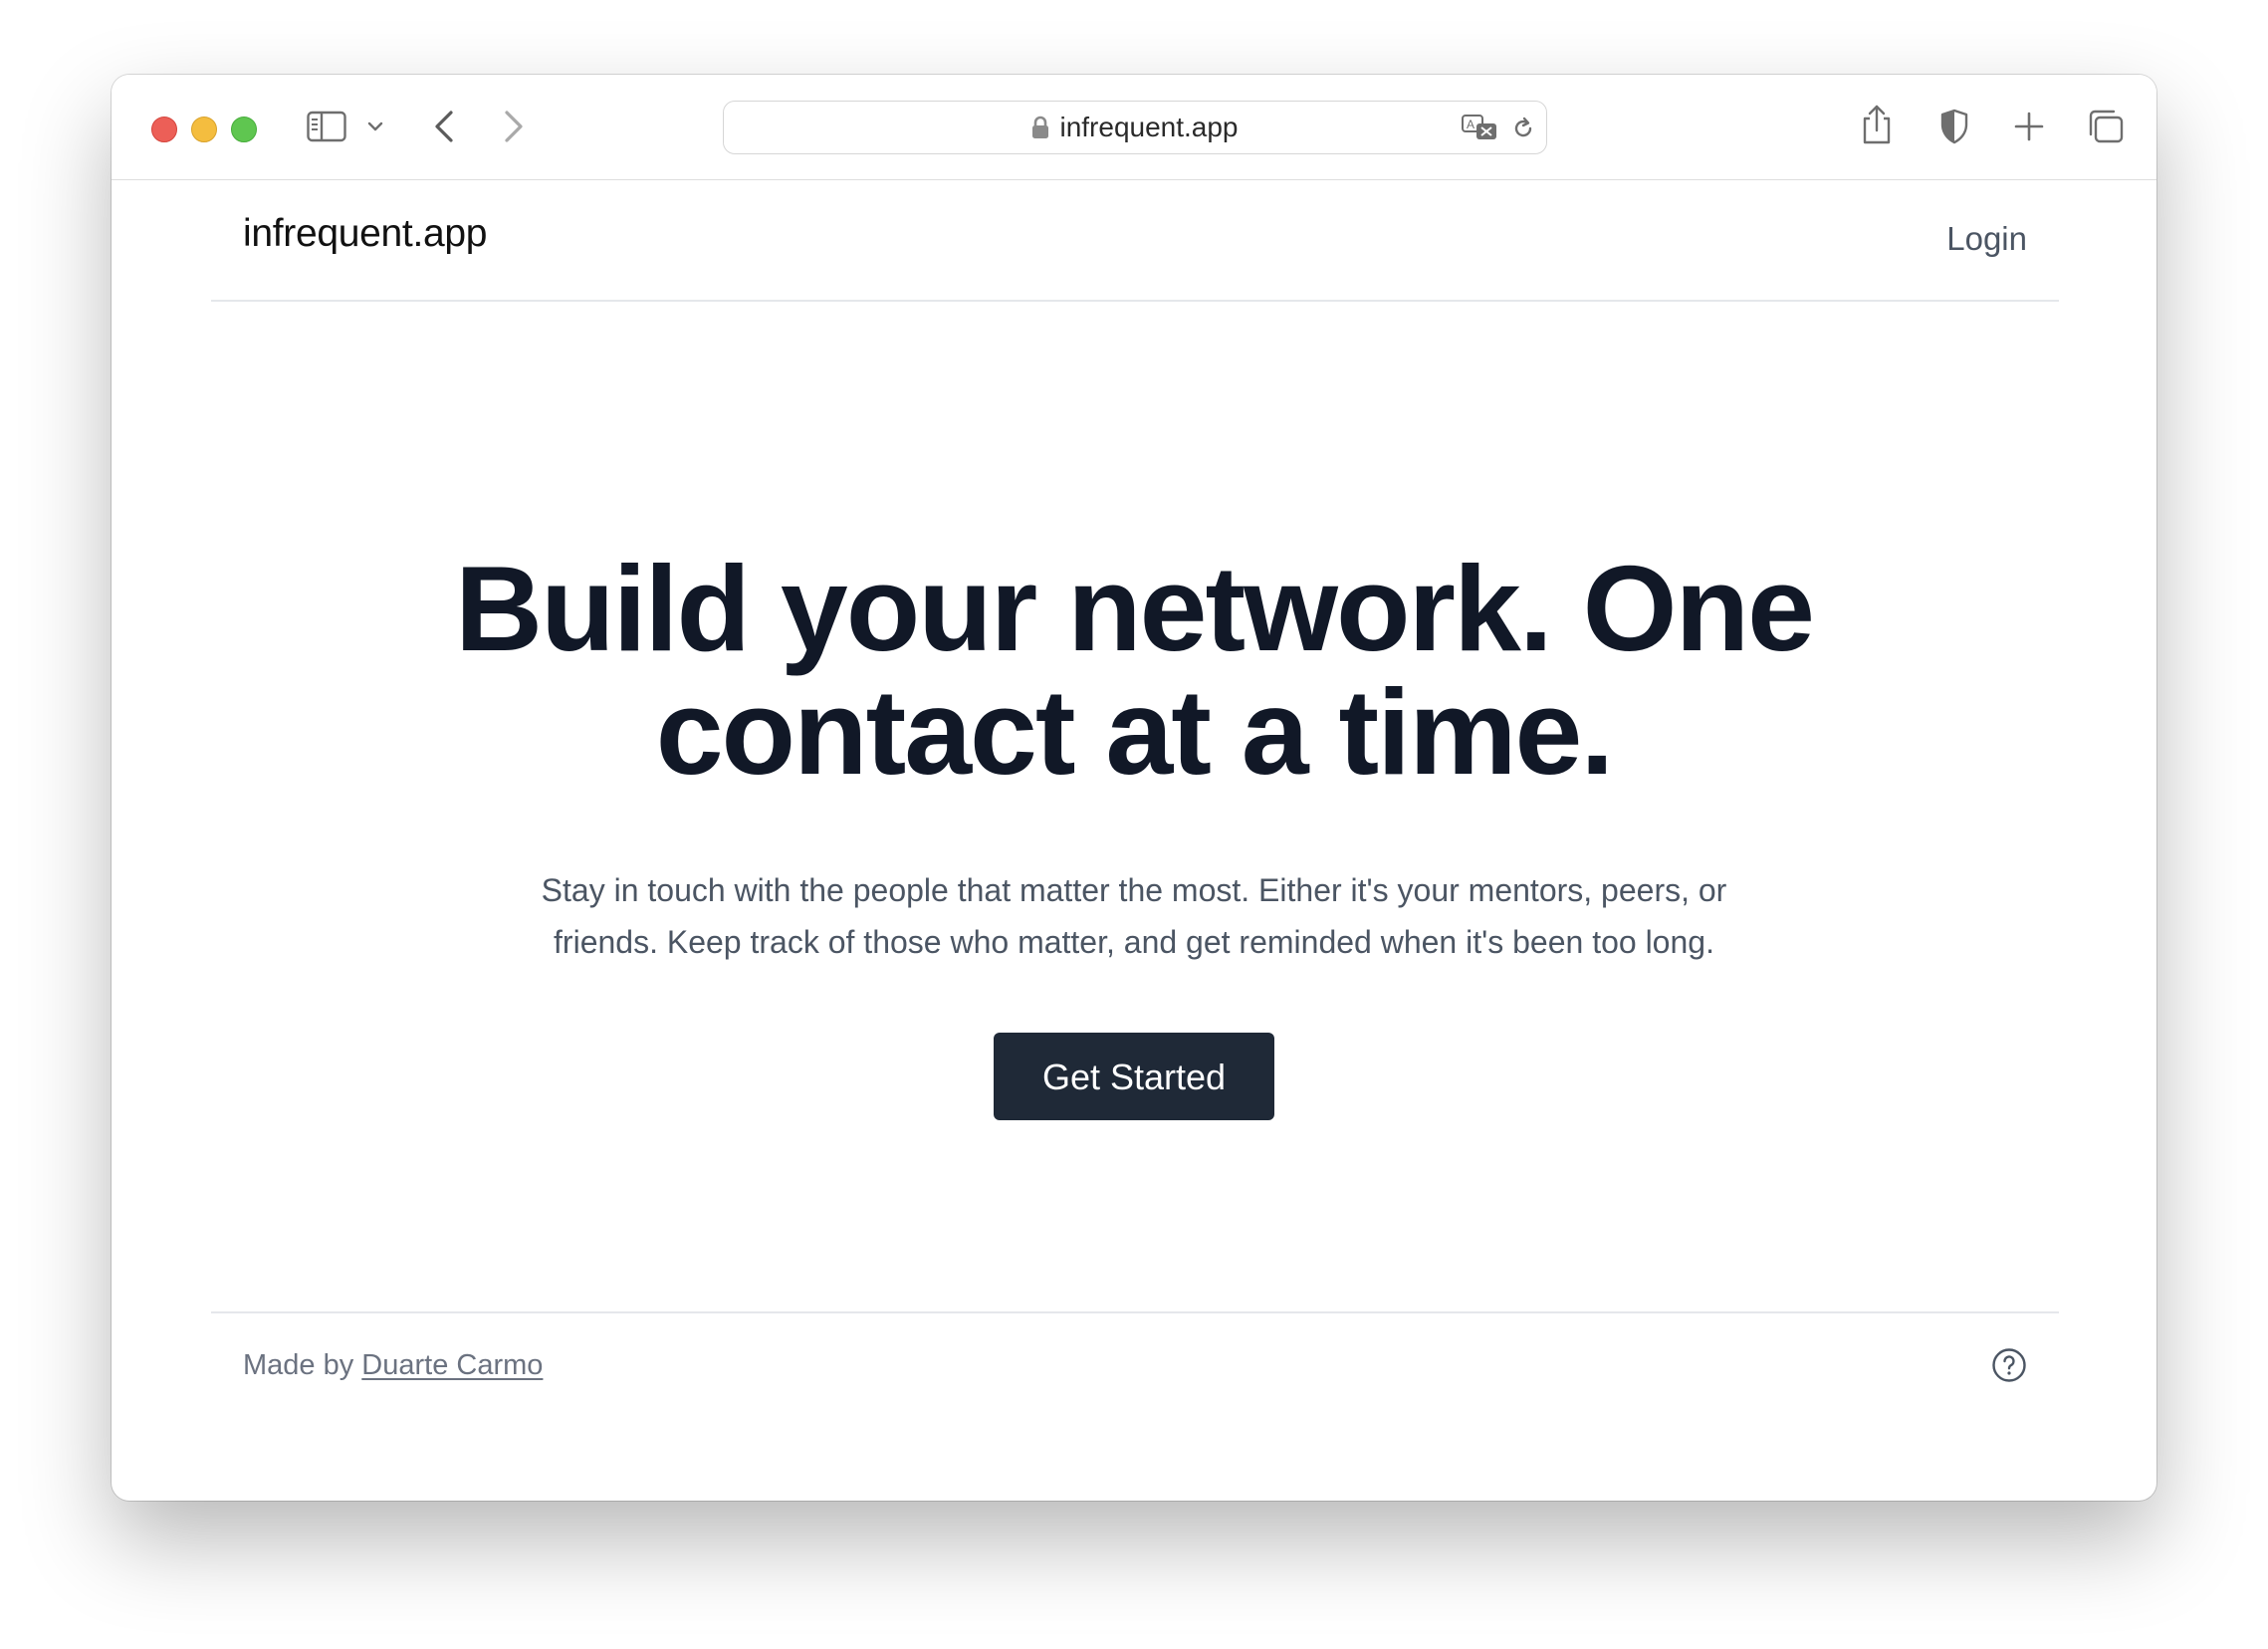 The width and height of the screenshot is (2268, 1649). What do you see at coordinates (204, 129) in the screenshot?
I see `minimize-window-button` at bounding box center [204, 129].